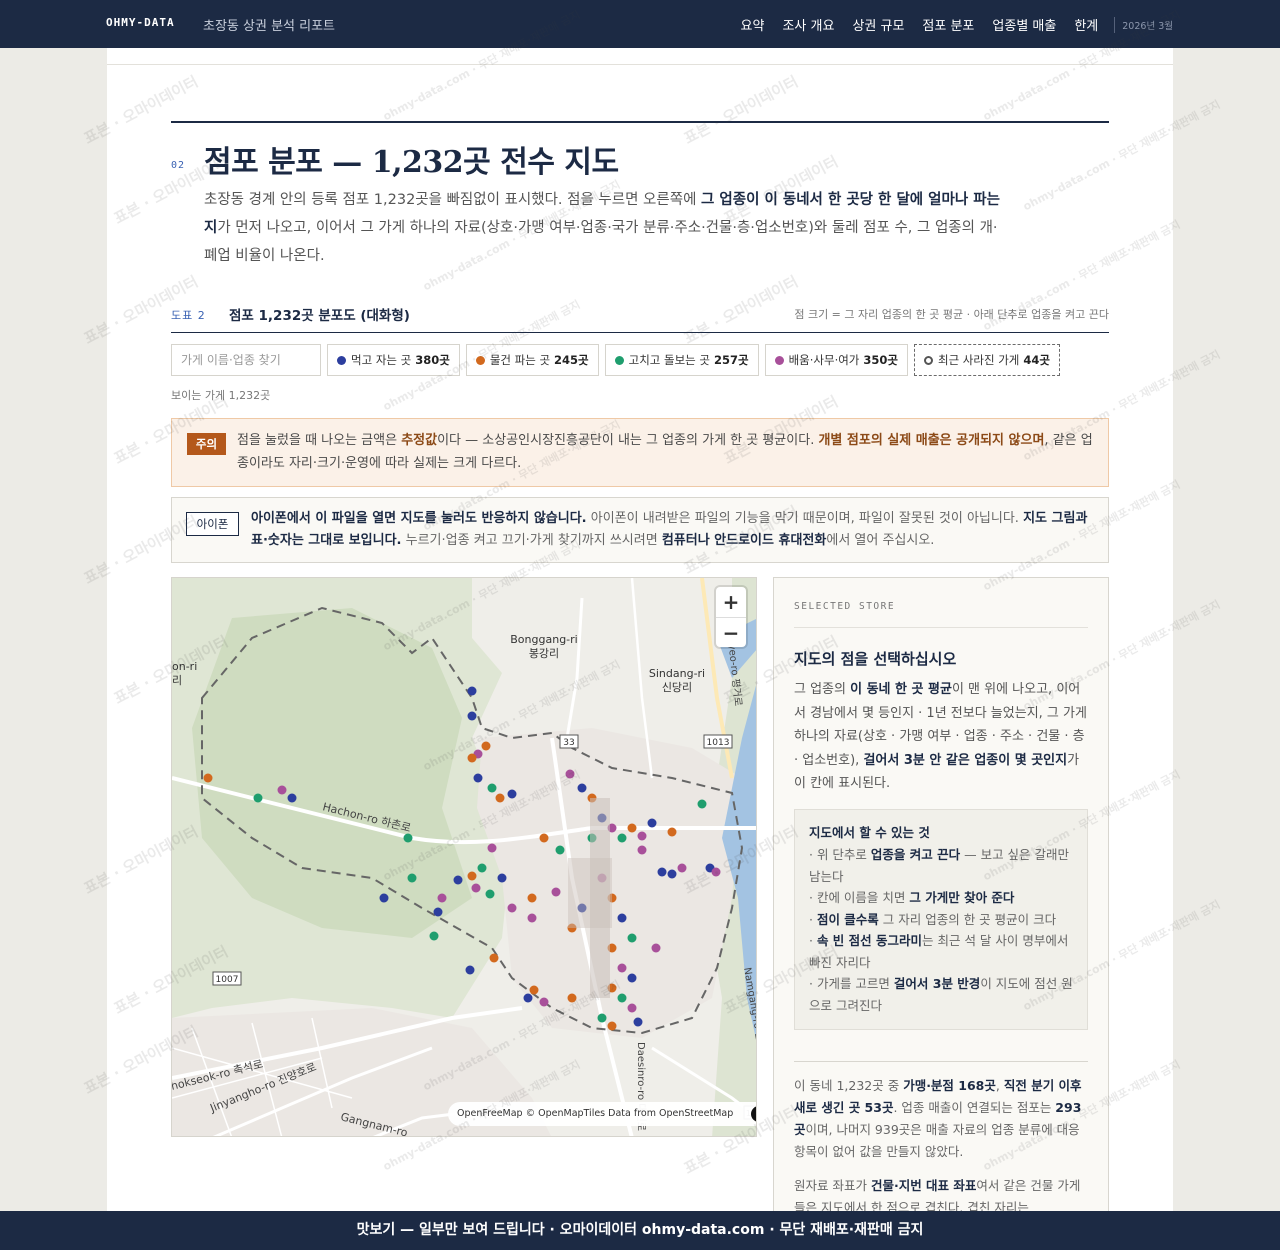  I want to click on map-zoom-control: + −, so click(731, 617).